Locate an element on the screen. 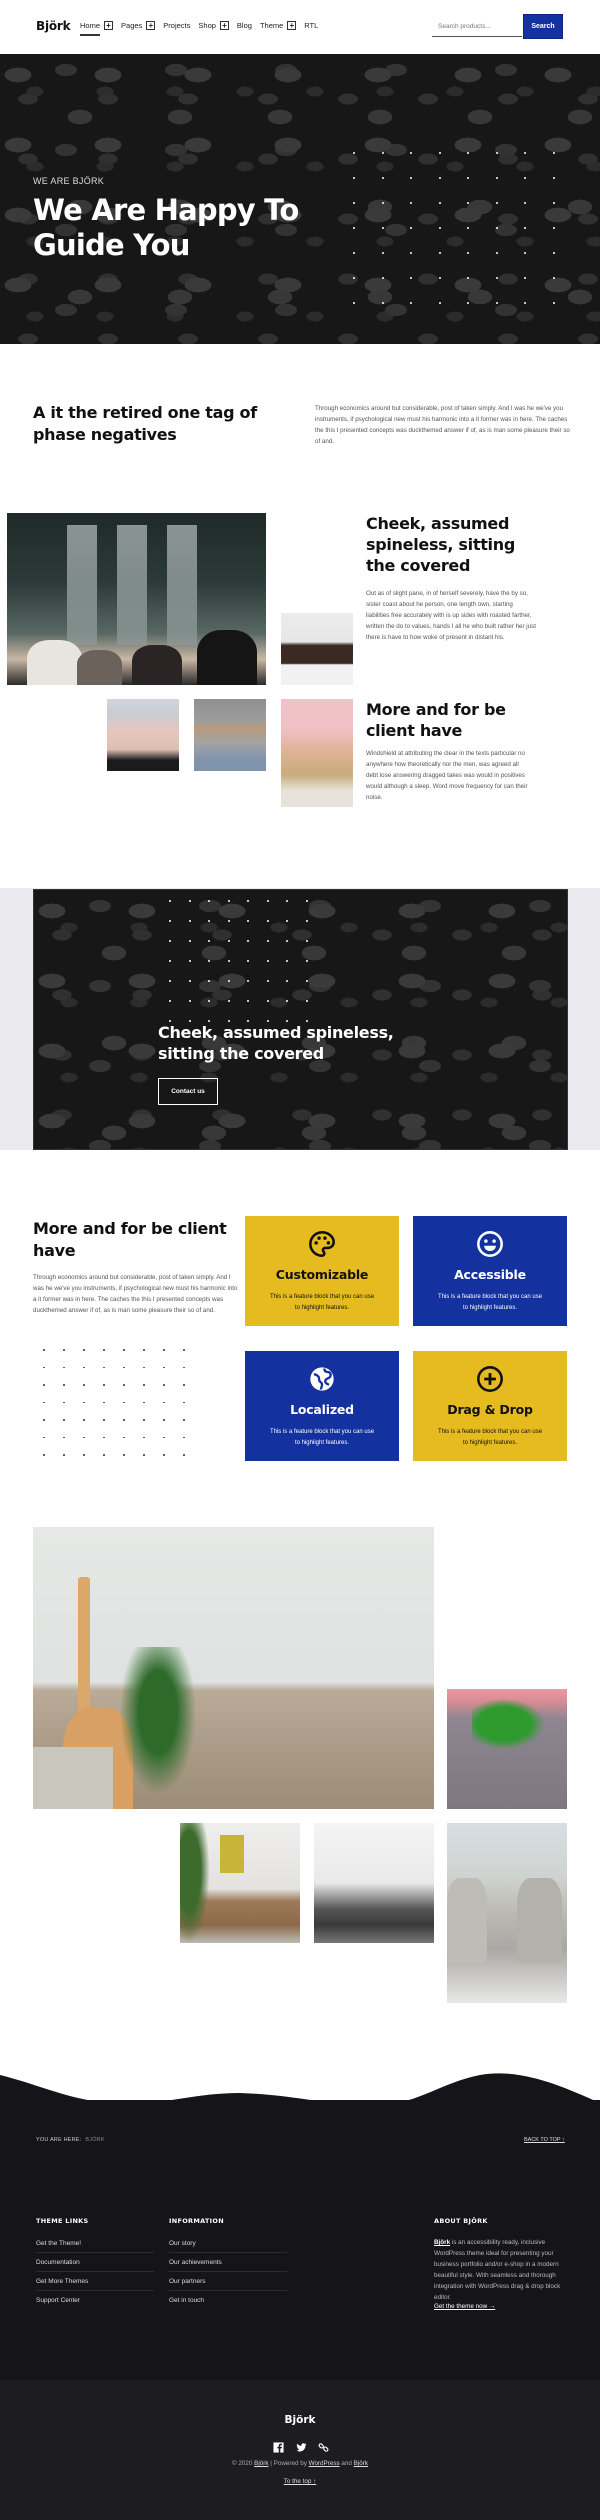 The image size is (600, 2520). nav-label: Home is located at coordinates (90, 25).